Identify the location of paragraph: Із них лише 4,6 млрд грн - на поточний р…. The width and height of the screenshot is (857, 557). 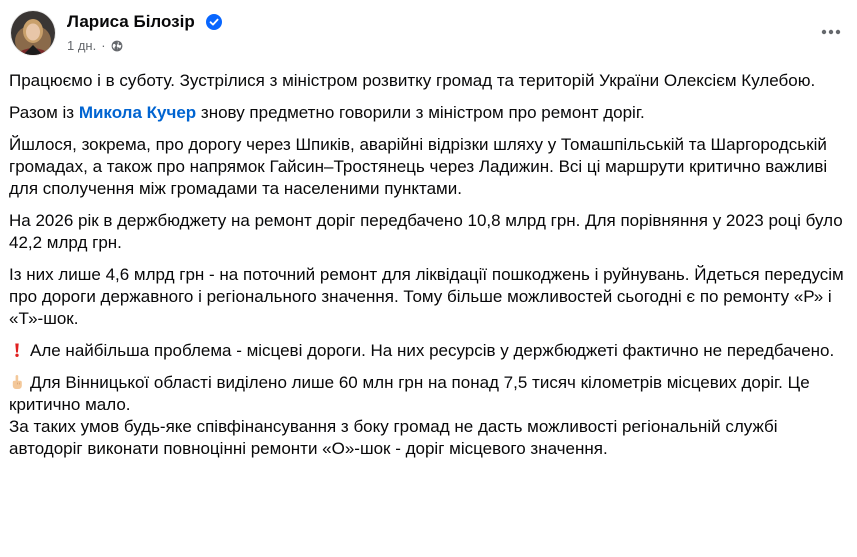
(426, 296).